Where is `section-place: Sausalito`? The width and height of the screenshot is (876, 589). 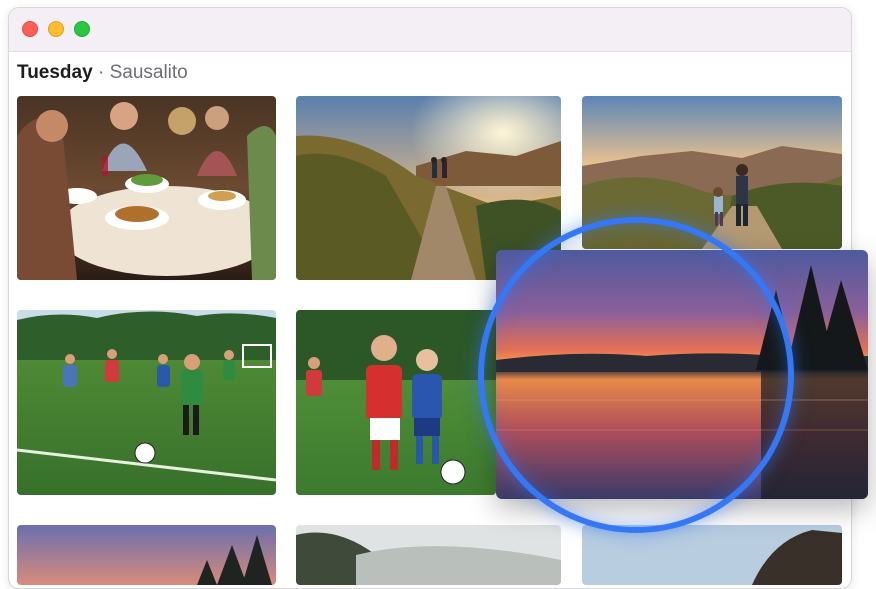
section-place: Sausalito is located at coordinates (148, 72).